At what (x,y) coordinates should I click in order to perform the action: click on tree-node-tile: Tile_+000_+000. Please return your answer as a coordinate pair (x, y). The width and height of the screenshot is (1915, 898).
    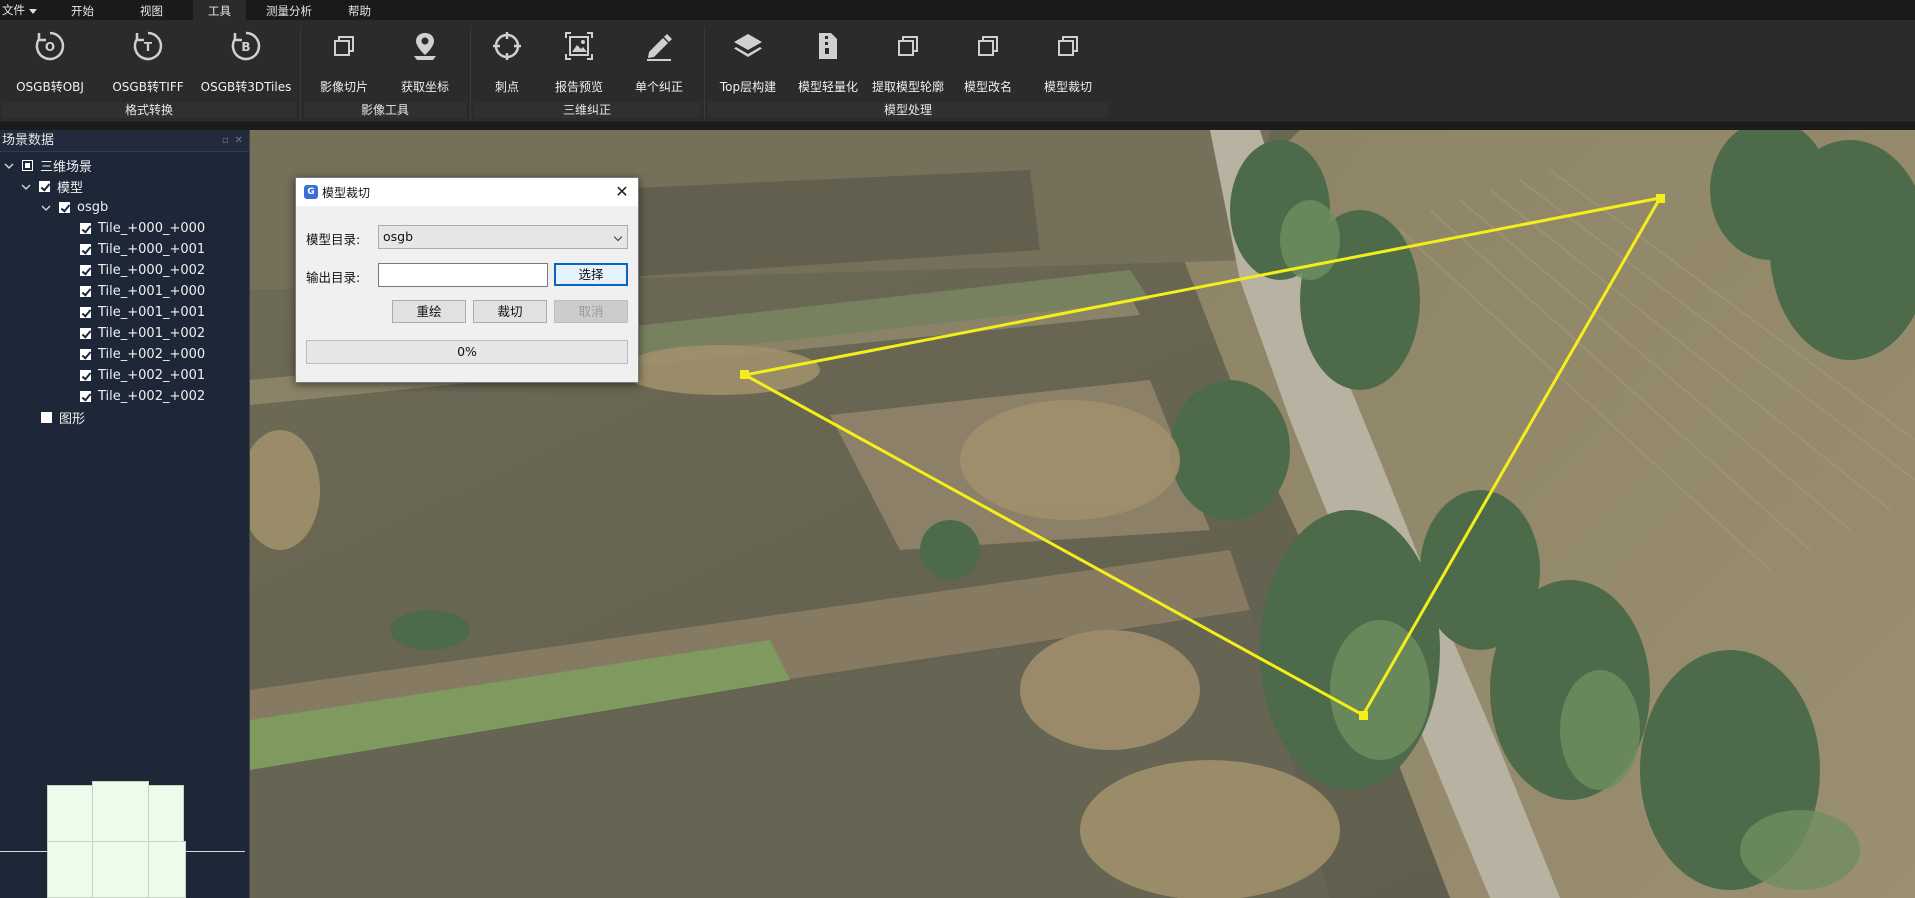
    Looking at the image, I should click on (142, 228).